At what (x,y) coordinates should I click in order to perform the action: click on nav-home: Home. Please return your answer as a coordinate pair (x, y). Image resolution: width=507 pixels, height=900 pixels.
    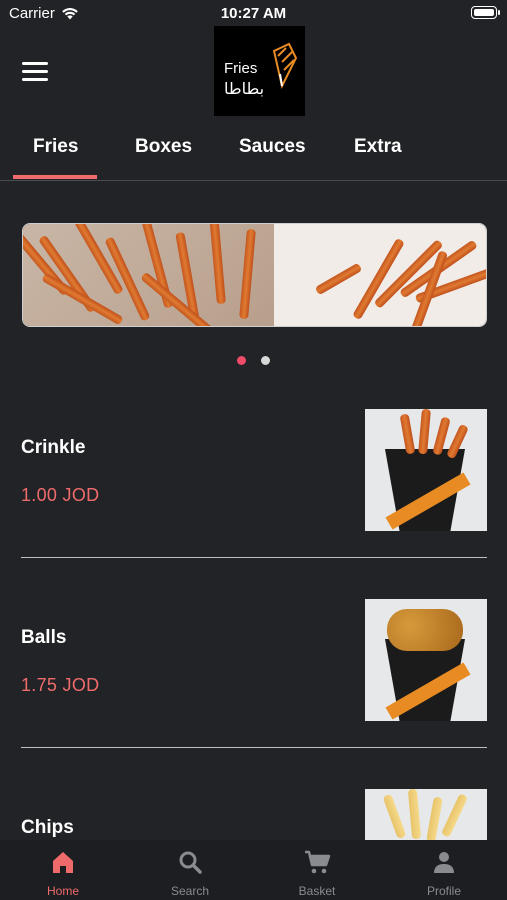
    Looking at the image, I should click on (63, 870).